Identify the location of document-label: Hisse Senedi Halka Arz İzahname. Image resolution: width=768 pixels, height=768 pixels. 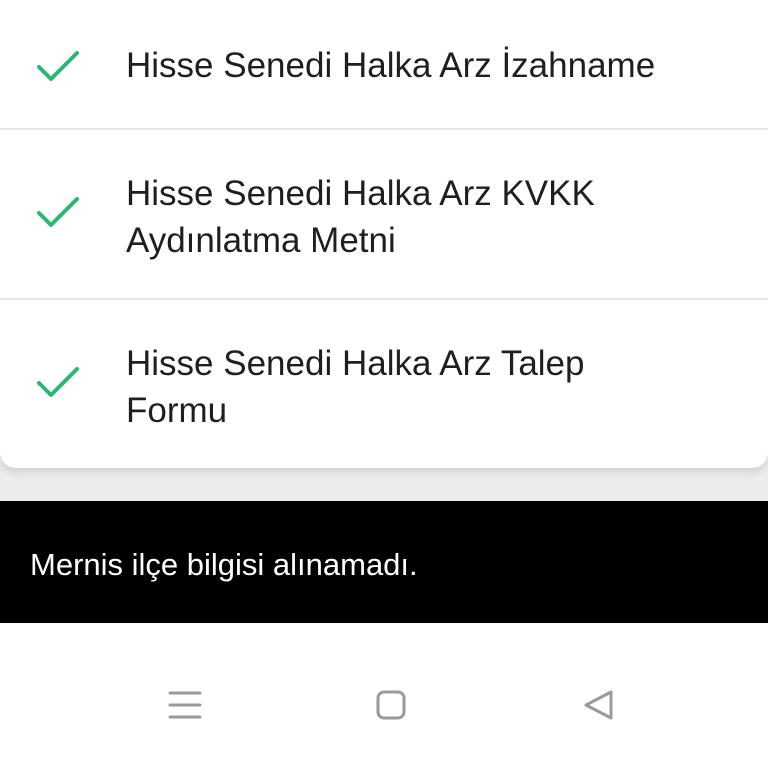
(391, 65).